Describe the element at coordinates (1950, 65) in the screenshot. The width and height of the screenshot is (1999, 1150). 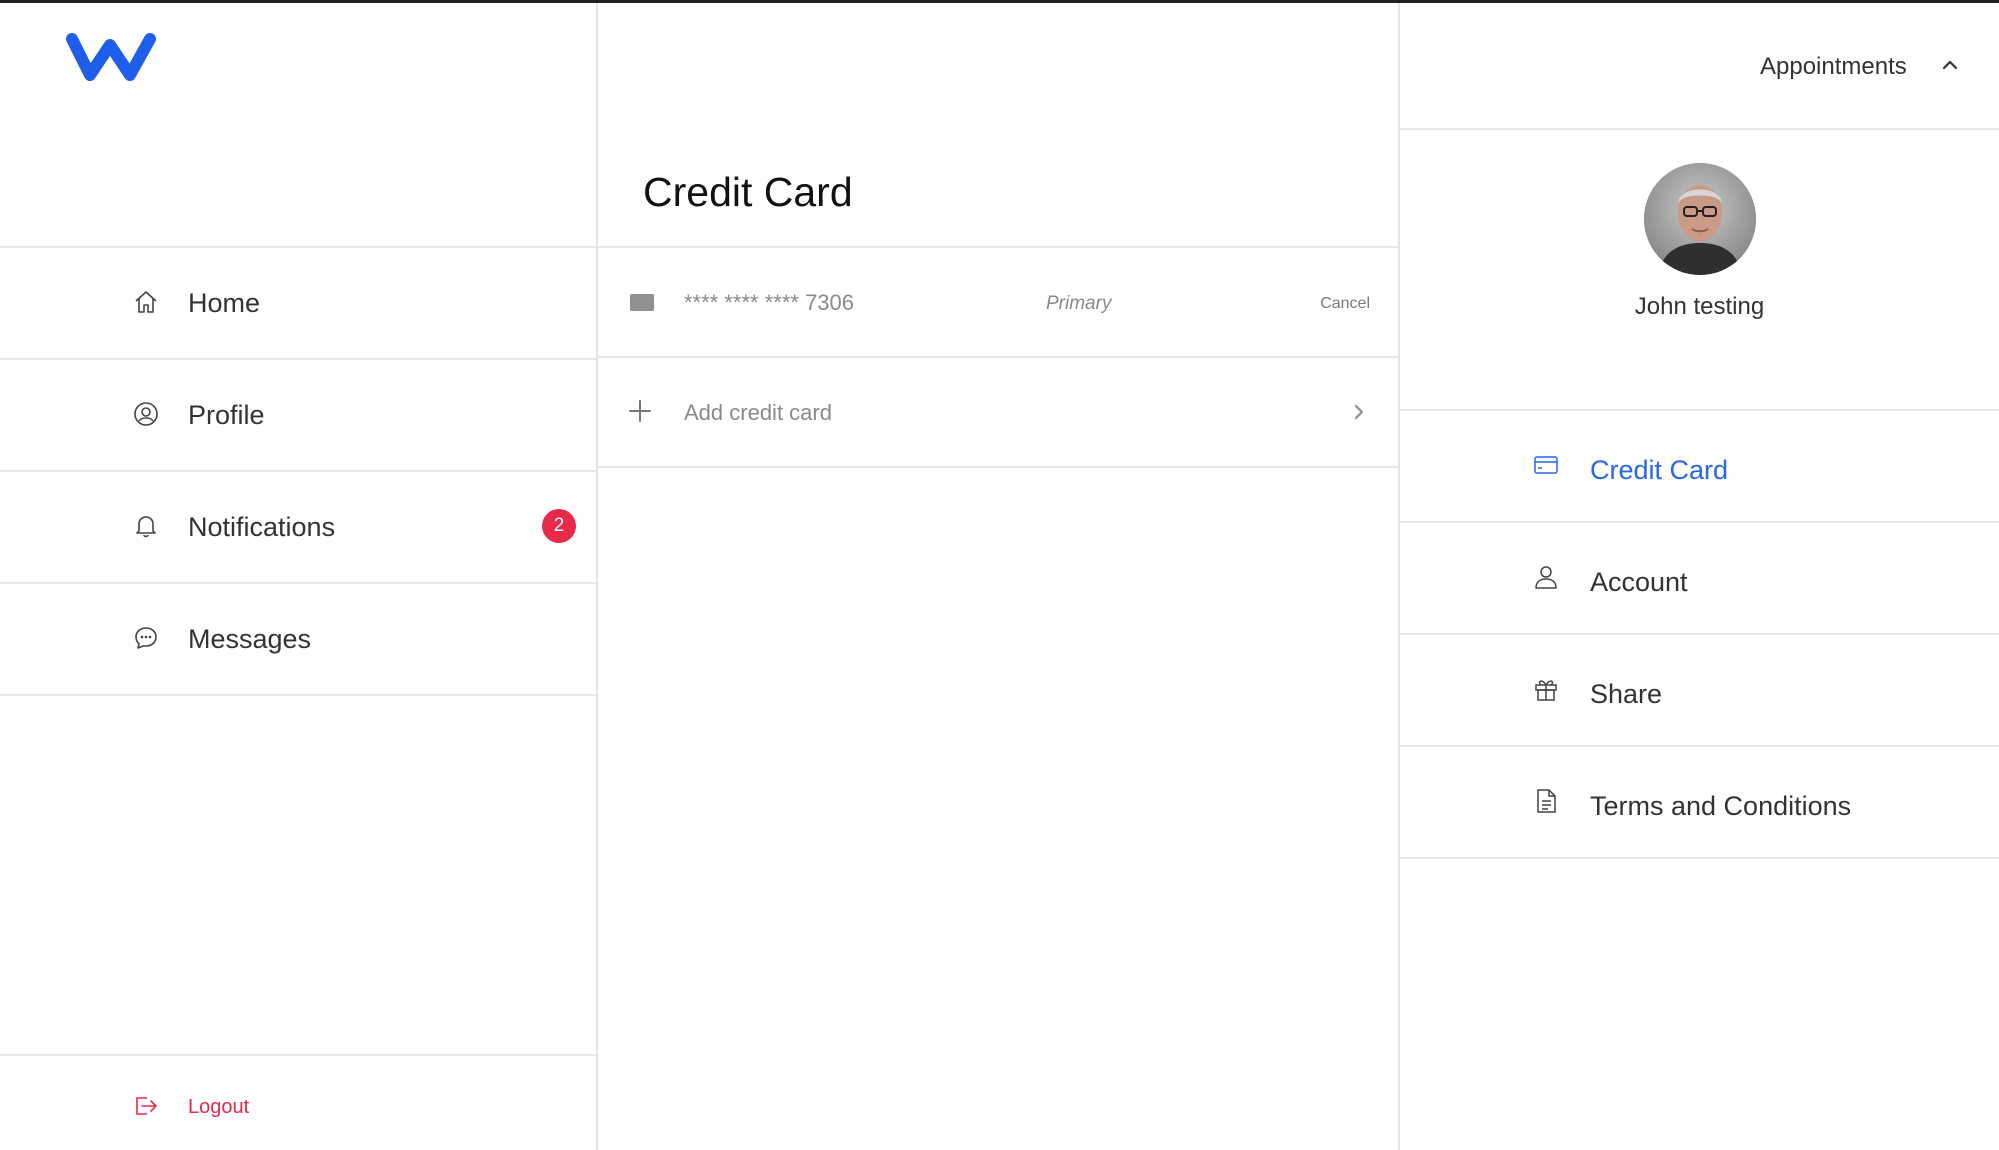
I see `chevron-up-icon` at that location.